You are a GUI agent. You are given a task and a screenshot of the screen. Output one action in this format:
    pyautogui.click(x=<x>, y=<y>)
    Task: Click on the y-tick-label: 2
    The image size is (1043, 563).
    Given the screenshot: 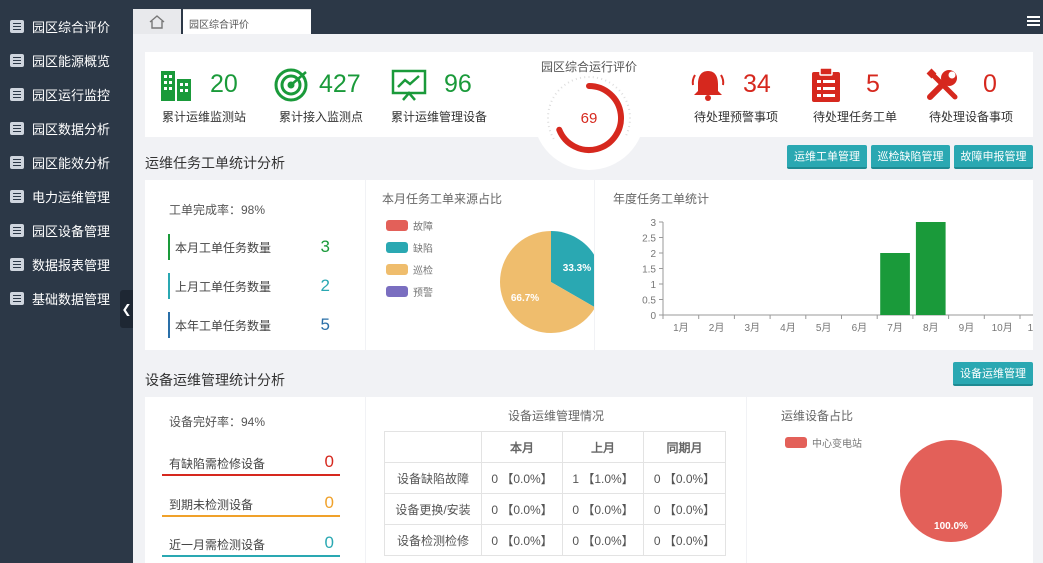 What is the action you would take?
    pyautogui.click(x=653, y=254)
    